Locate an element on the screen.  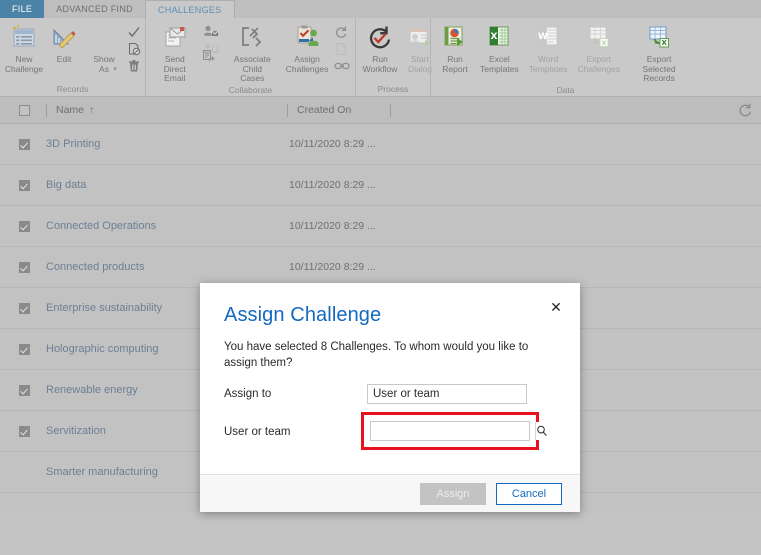
cancel-button: Cancel is located at coordinates (529, 493).